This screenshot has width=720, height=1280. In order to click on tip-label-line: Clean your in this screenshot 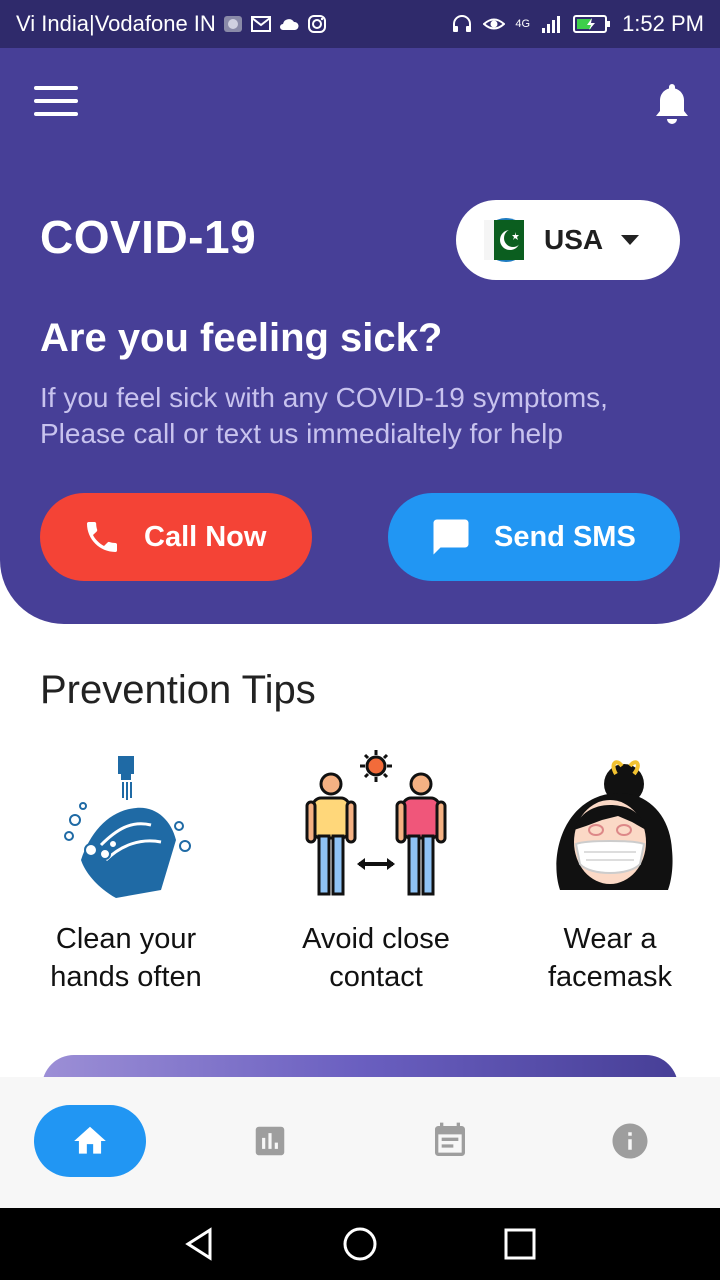, I will do `click(126, 939)`.